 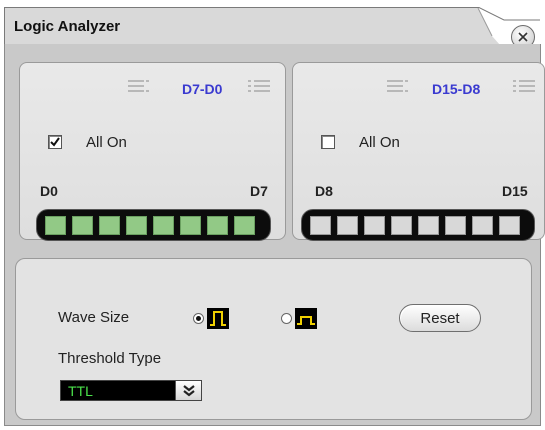 I want to click on channel-led-d5, so click(x=190, y=225).